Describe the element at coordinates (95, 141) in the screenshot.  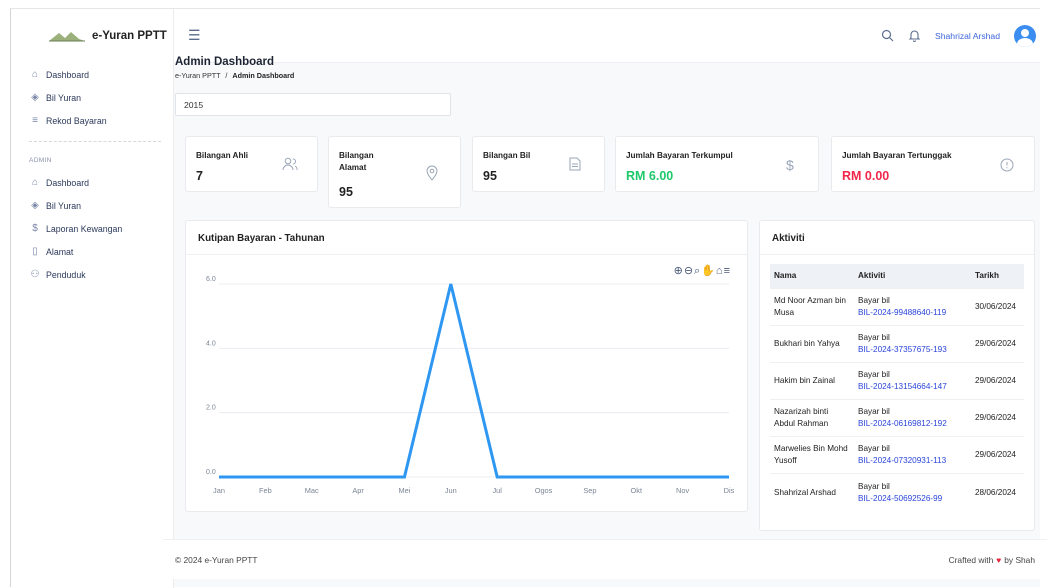
I see `sidebar-divider` at that location.